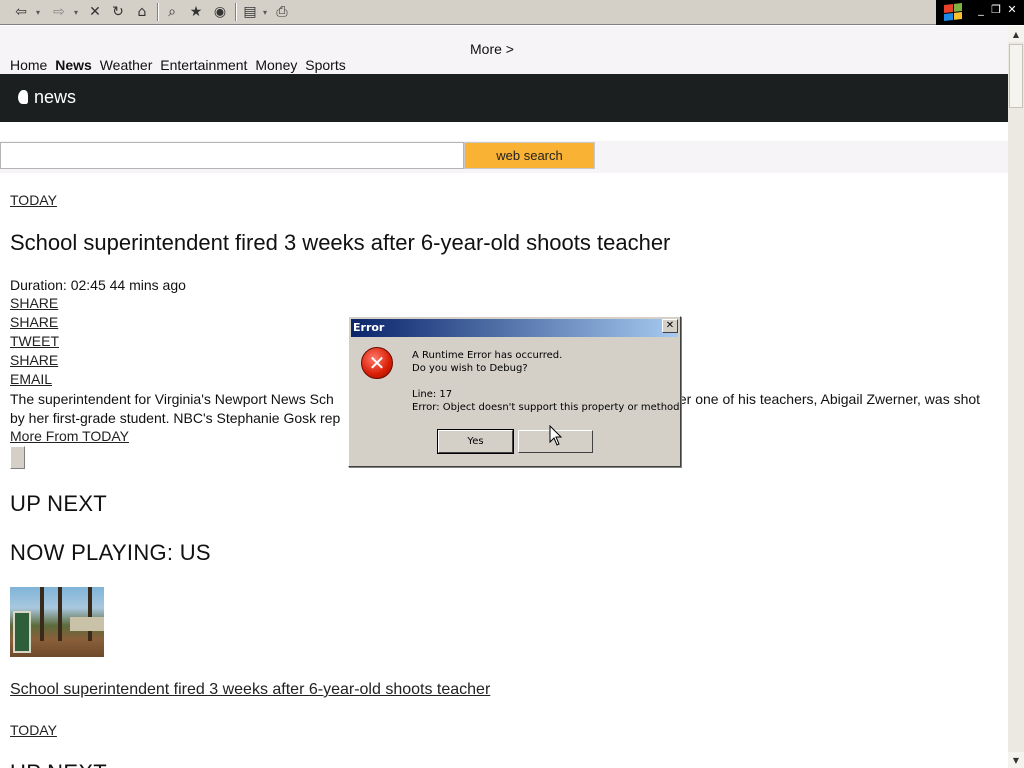 This screenshot has width=1024, height=768. Describe the element at coordinates (55, 97) in the screenshot. I see `brand-label: news` at that location.